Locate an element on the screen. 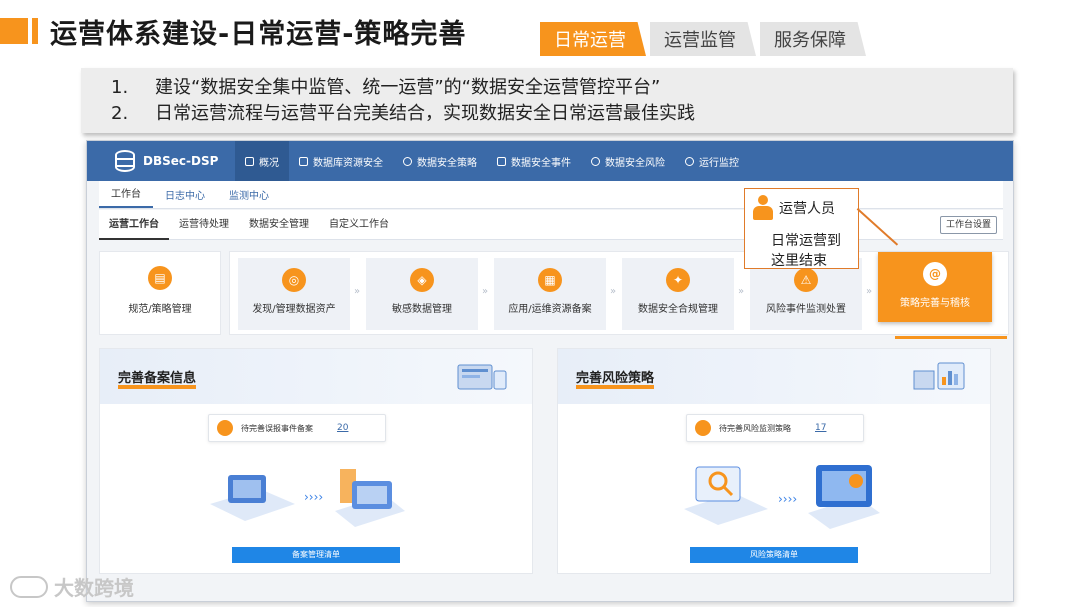 This screenshot has height=607, width=1080. nav-data-security-policy: 数据安全策略 is located at coordinates (440, 161).